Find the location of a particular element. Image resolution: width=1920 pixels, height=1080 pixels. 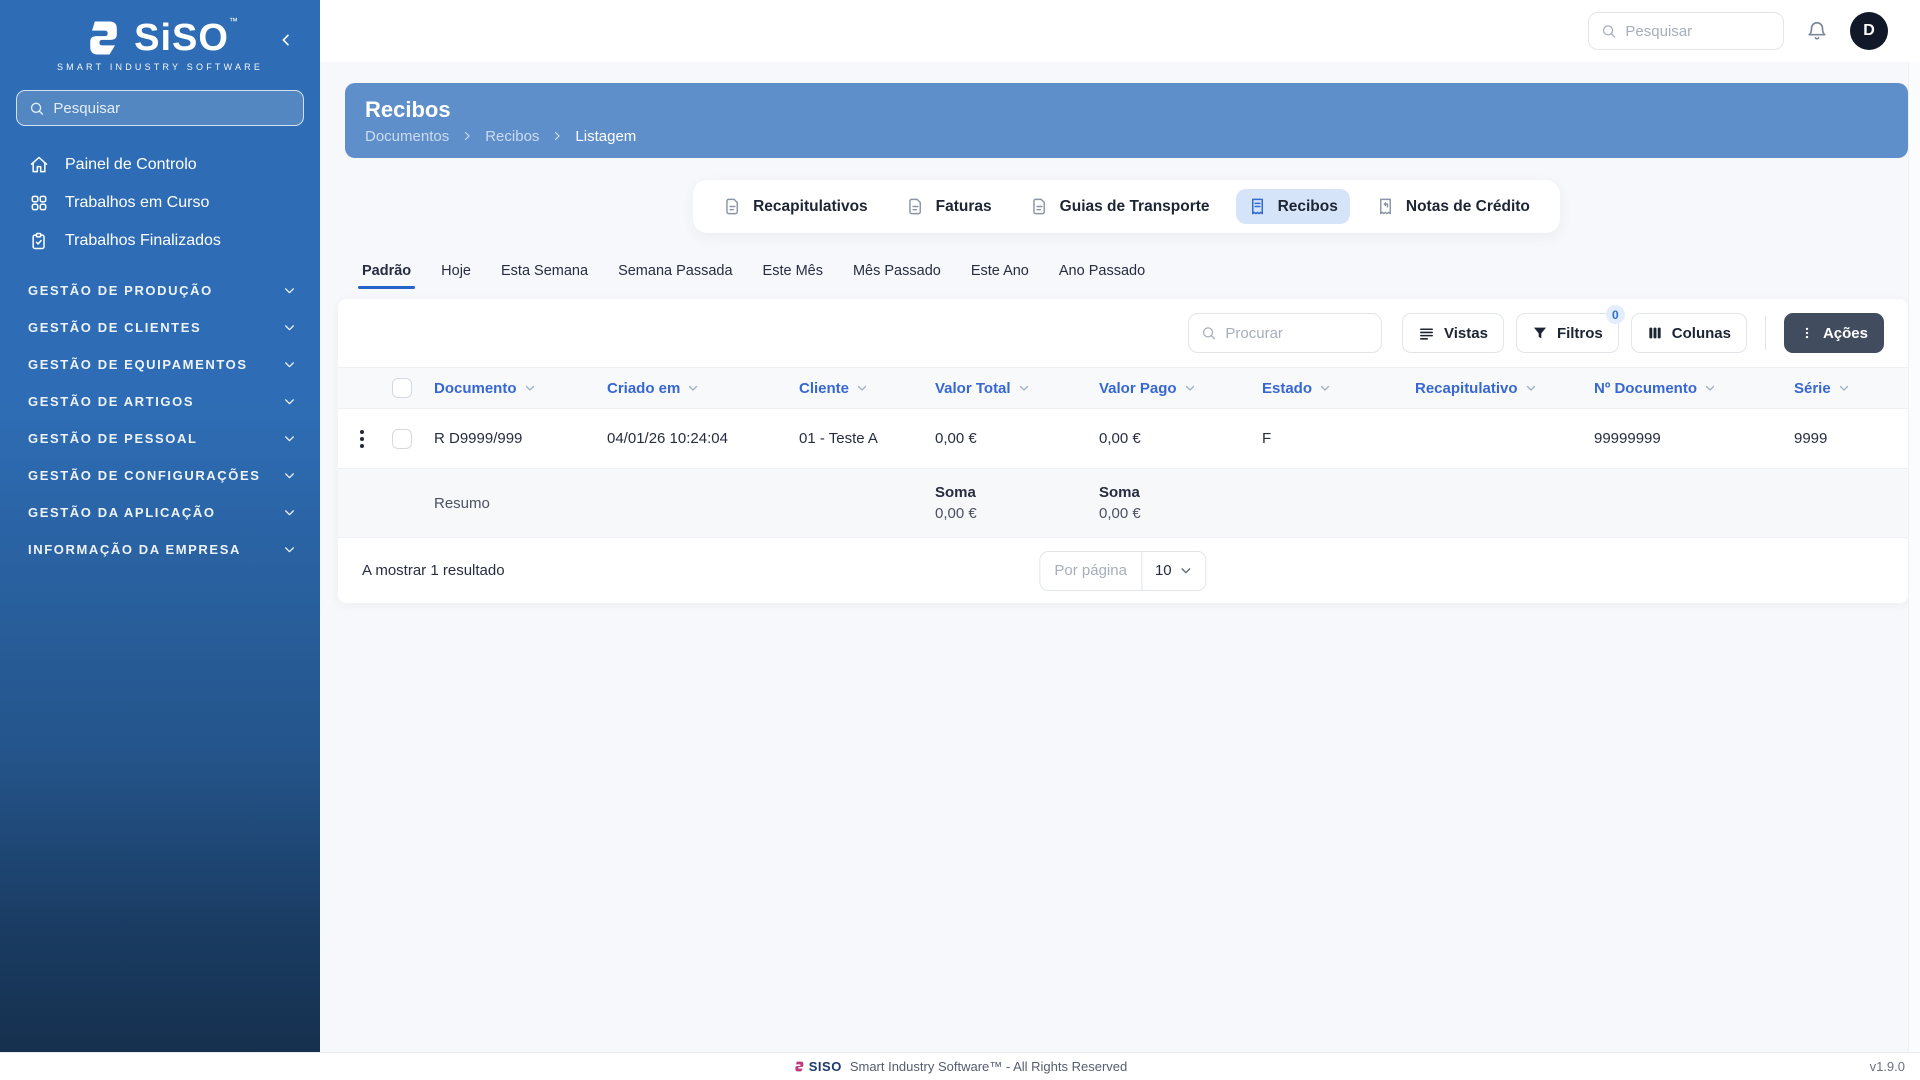

sidebar-section-gestao-de-configuracoes: GESTÃO DE CONFIGURAÇÕES is located at coordinates (160, 475).